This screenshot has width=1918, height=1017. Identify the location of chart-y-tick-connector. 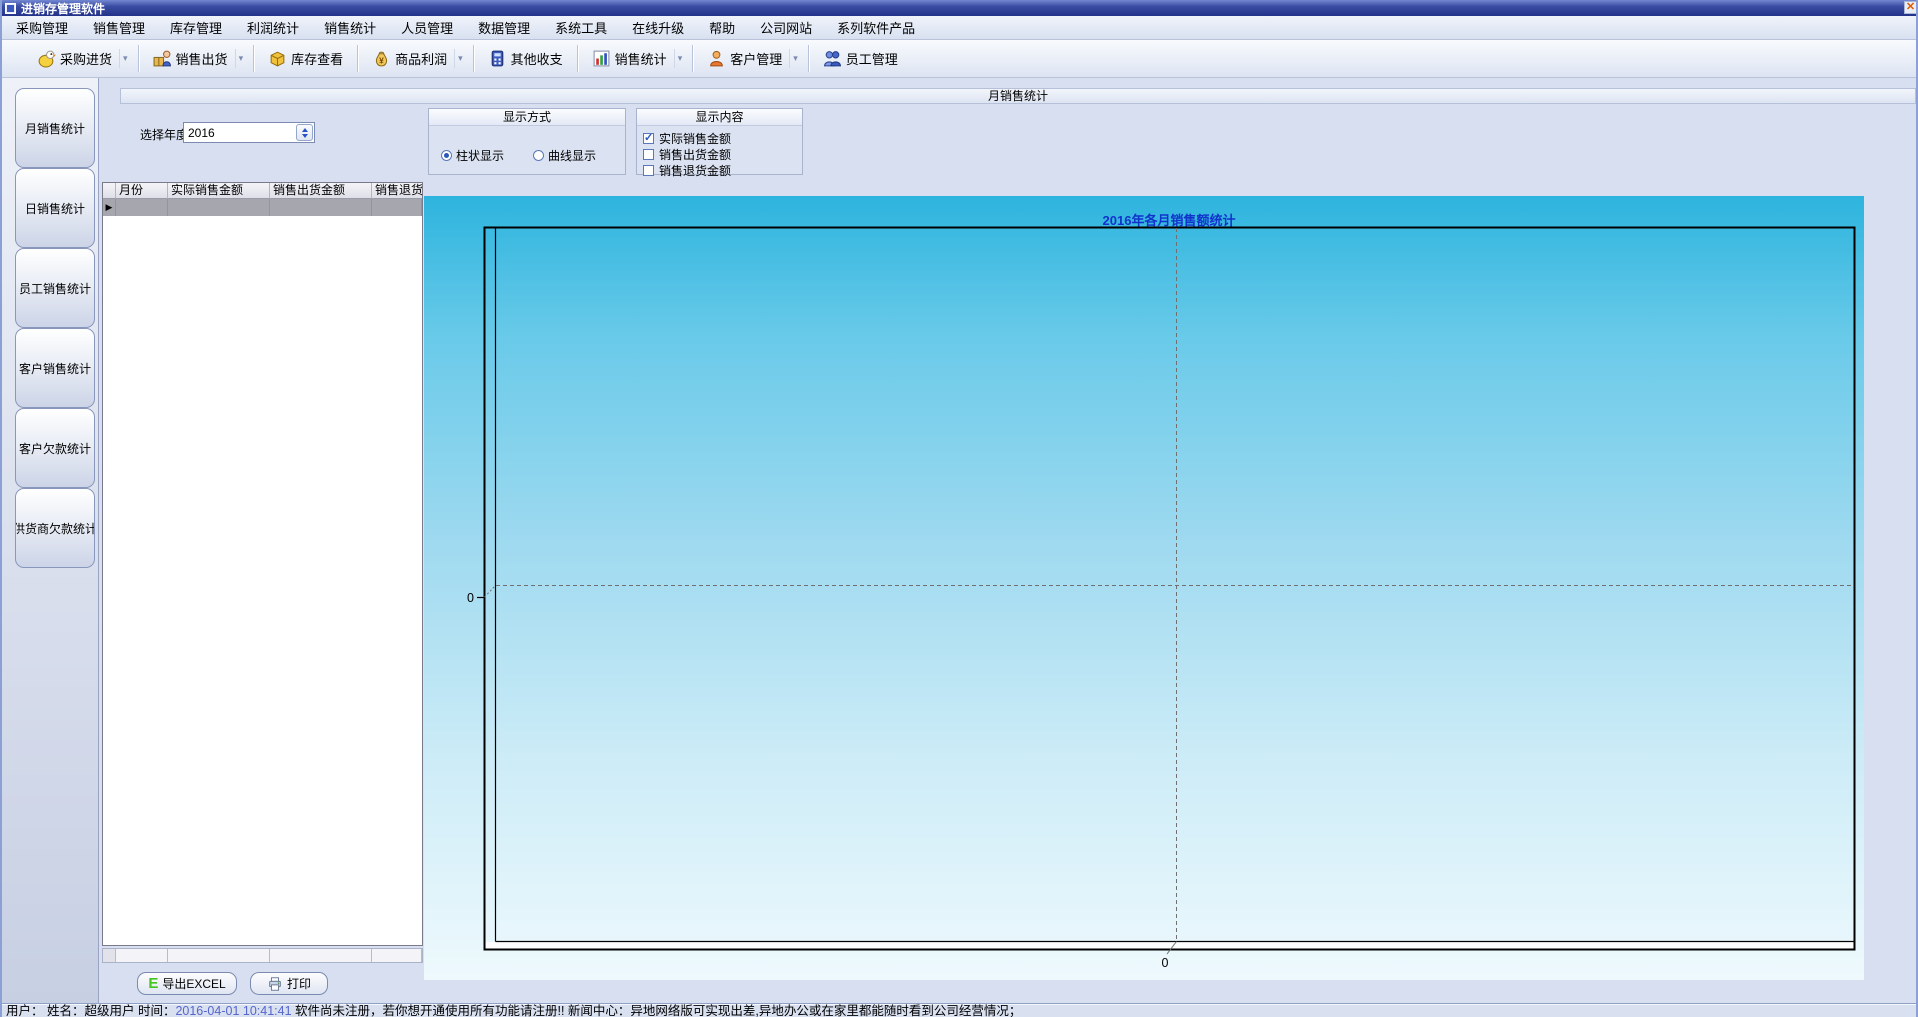
(490, 591).